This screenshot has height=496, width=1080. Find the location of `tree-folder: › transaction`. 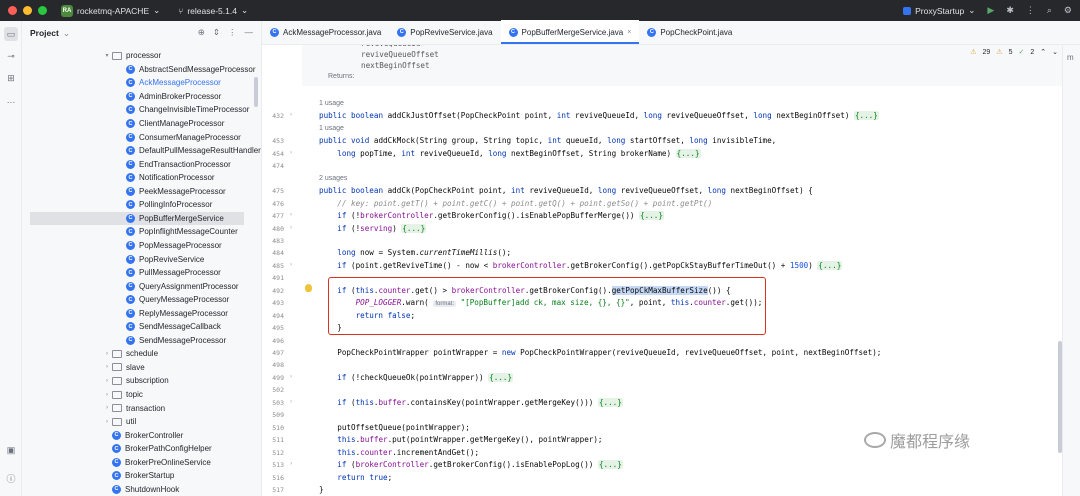

tree-folder: › transaction is located at coordinates (141, 408).